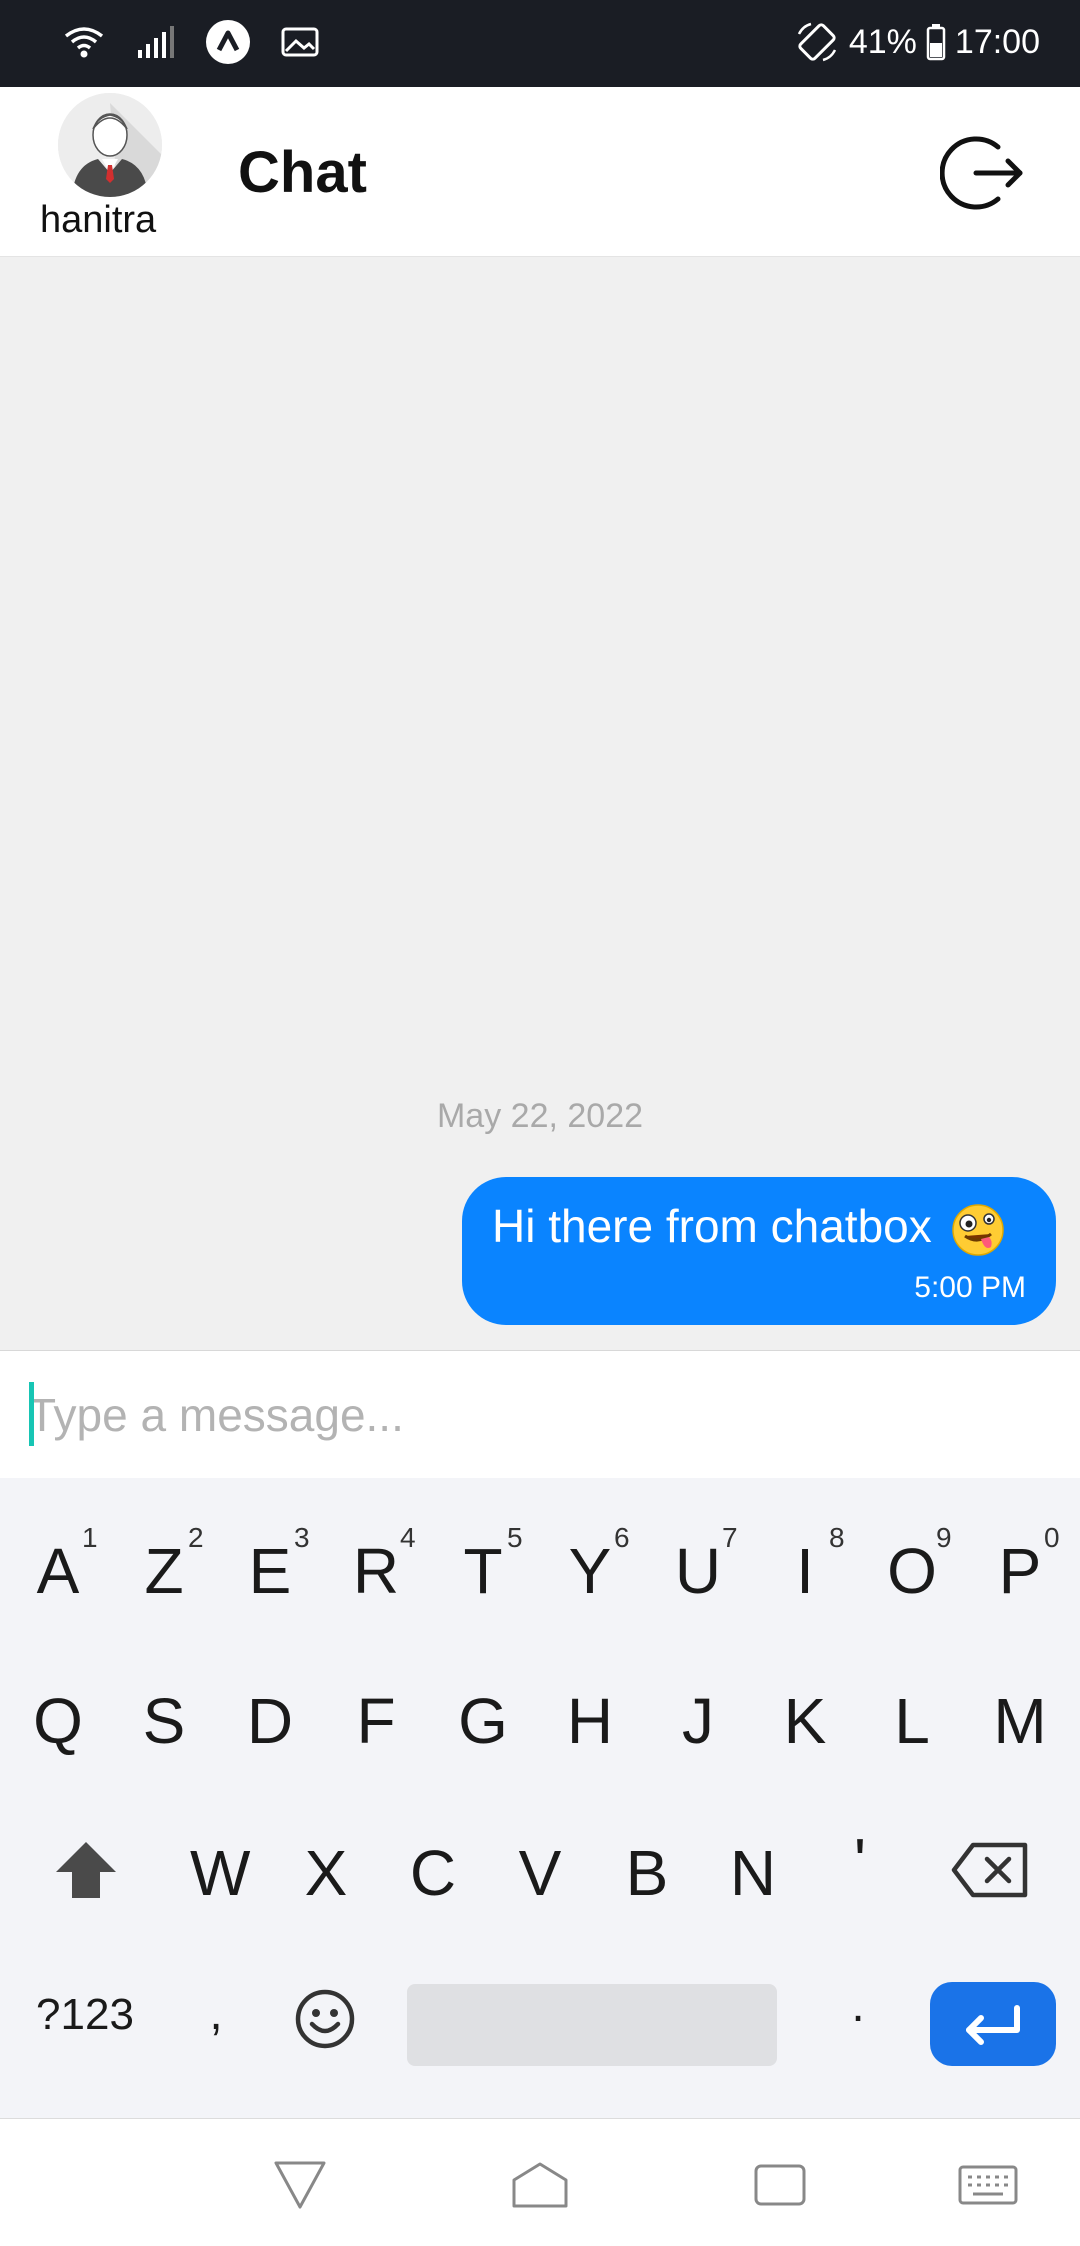 The width and height of the screenshot is (1080, 2246). What do you see at coordinates (917, 1565) in the screenshot?
I see `key-o: O9` at bounding box center [917, 1565].